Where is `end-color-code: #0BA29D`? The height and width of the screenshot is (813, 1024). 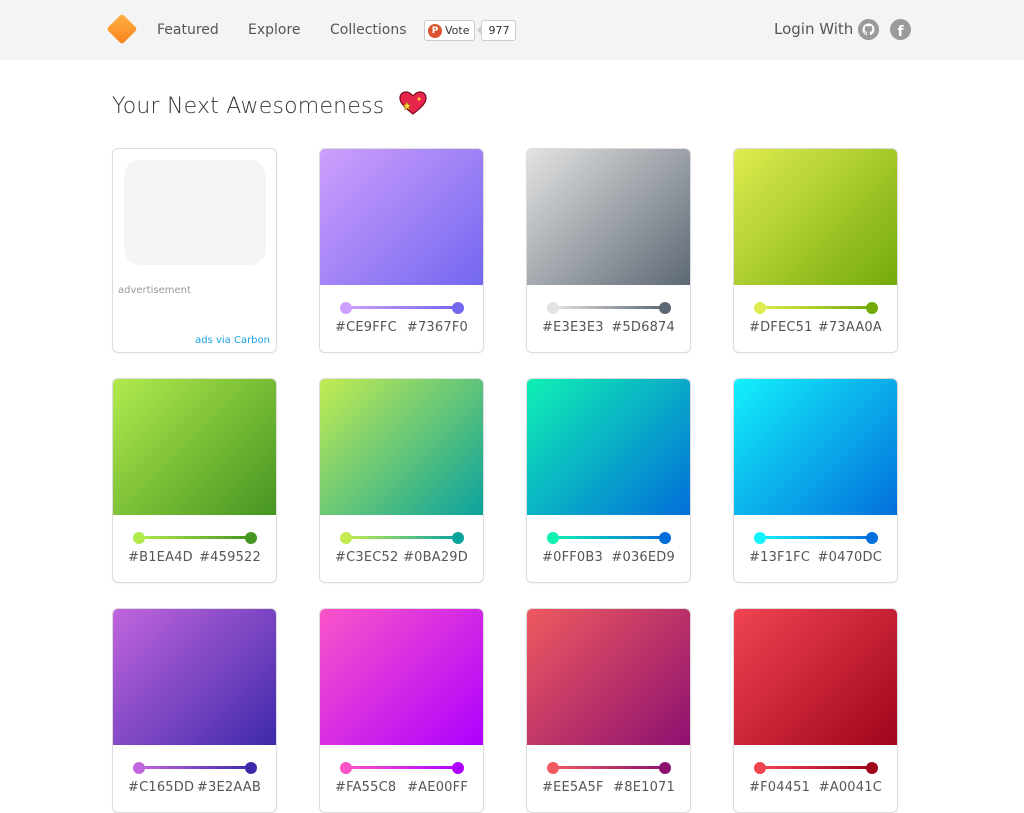 end-color-code: #0BA29D is located at coordinates (435, 557).